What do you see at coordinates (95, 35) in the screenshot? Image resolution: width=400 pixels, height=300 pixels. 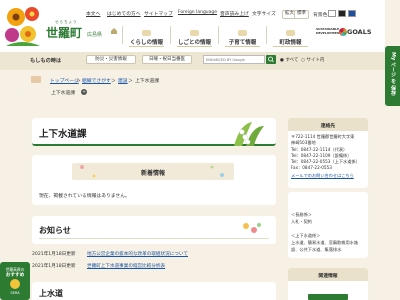 I see `prefecture-label: 広島県` at bounding box center [95, 35].